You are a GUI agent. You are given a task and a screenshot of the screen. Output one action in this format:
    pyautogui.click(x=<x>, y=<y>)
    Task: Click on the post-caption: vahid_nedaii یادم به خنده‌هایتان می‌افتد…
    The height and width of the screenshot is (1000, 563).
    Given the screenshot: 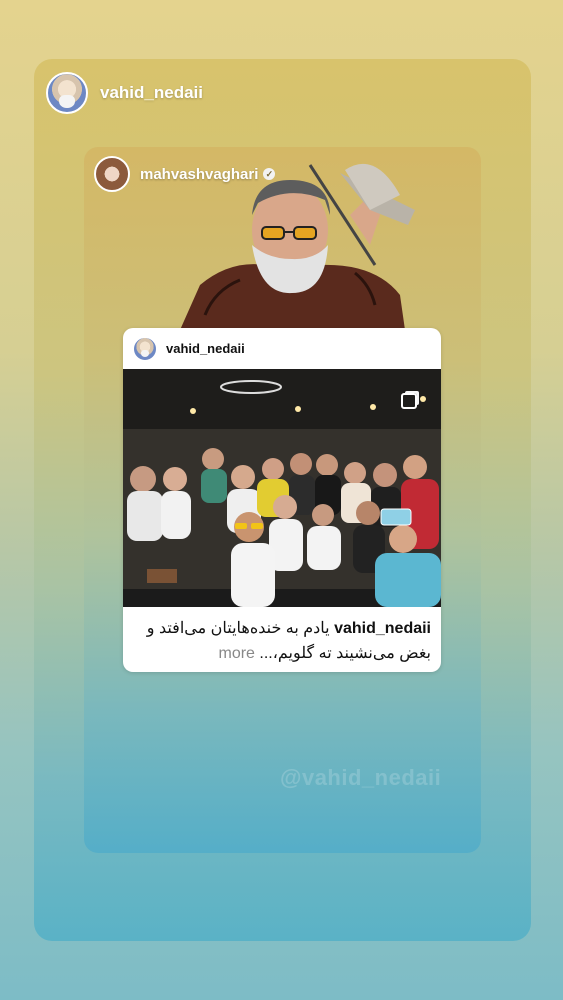 What is the action you would take?
    pyautogui.click(x=282, y=641)
    